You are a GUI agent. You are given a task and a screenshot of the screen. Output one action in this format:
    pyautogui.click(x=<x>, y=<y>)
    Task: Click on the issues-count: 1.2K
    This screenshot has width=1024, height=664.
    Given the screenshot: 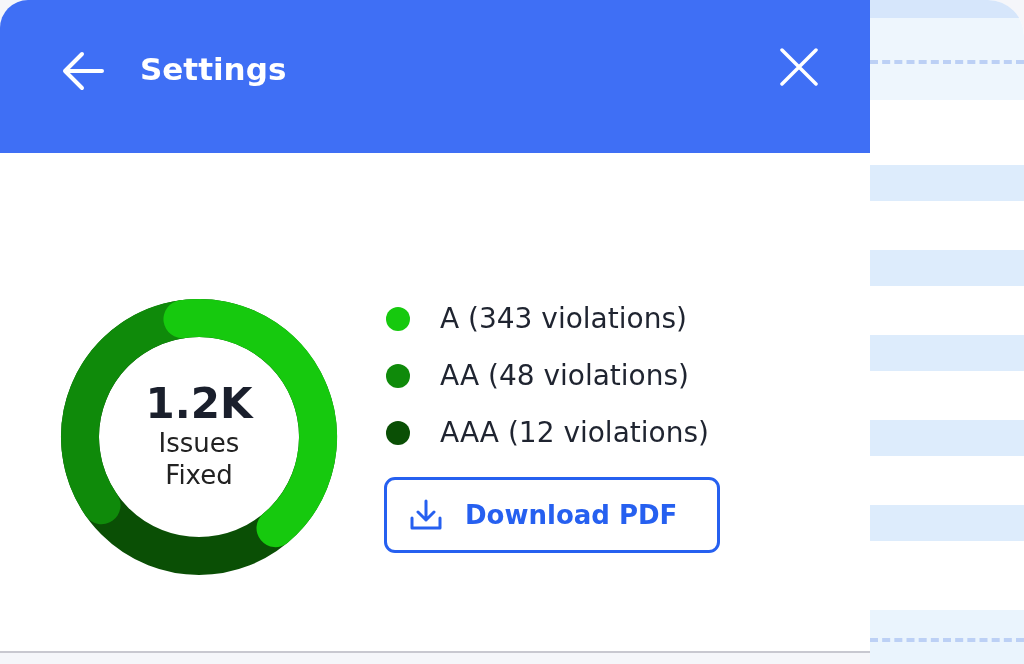 What is the action you would take?
    pyautogui.click(x=199, y=404)
    